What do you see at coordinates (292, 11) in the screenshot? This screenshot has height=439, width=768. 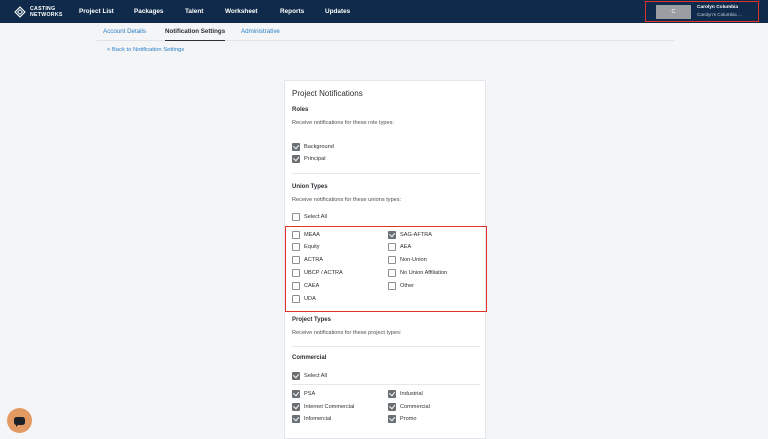 I see `nav-reports: Reports` at bounding box center [292, 11].